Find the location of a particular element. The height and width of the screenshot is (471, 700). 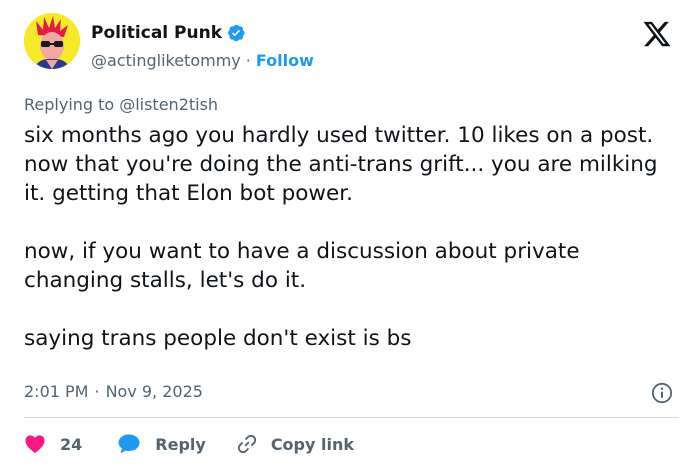

copy-link-label: Copy link is located at coordinates (312, 444).